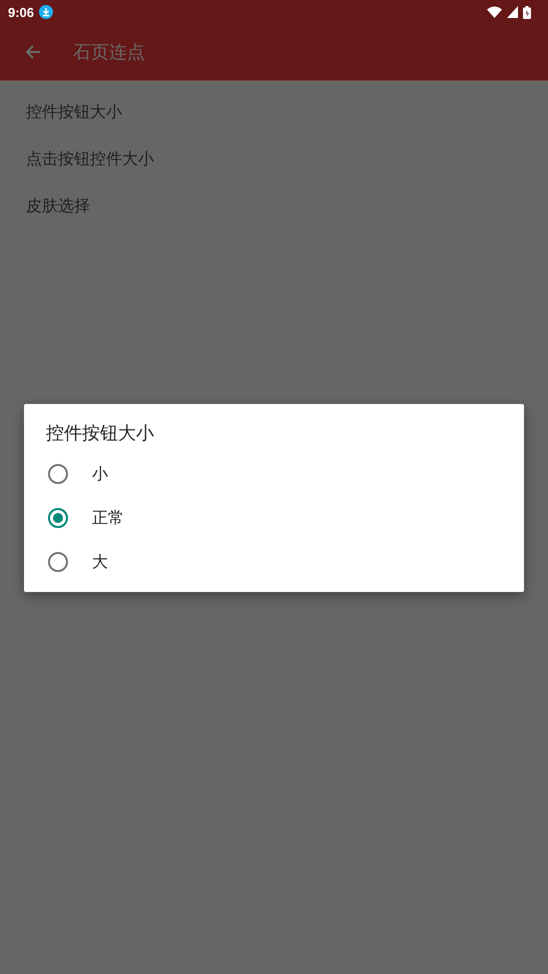  What do you see at coordinates (108, 518) in the screenshot?
I see `option-label: 正常` at bounding box center [108, 518].